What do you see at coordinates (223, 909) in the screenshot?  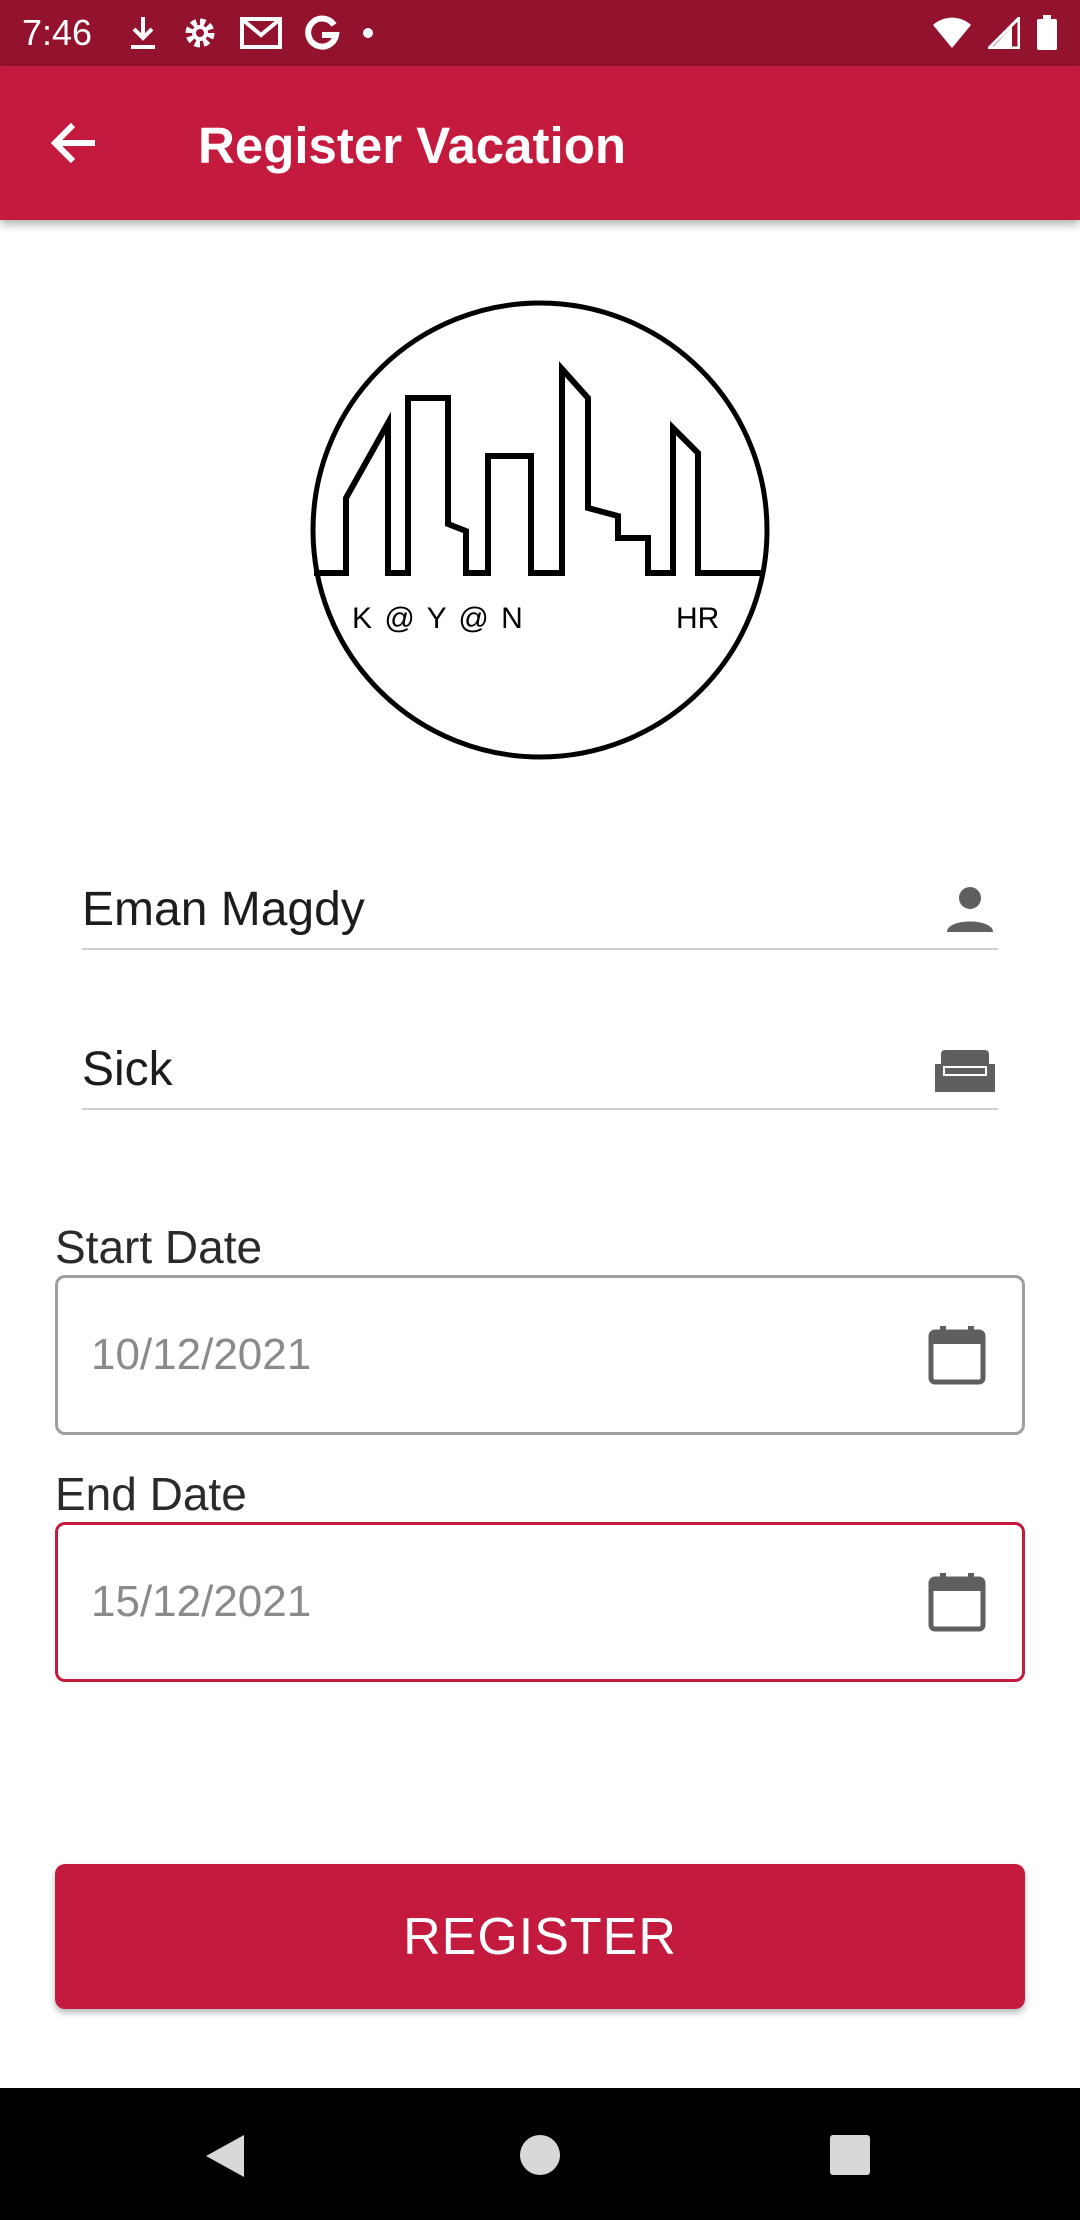 I see `employee-name-value: Eman Magdy` at bounding box center [223, 909].